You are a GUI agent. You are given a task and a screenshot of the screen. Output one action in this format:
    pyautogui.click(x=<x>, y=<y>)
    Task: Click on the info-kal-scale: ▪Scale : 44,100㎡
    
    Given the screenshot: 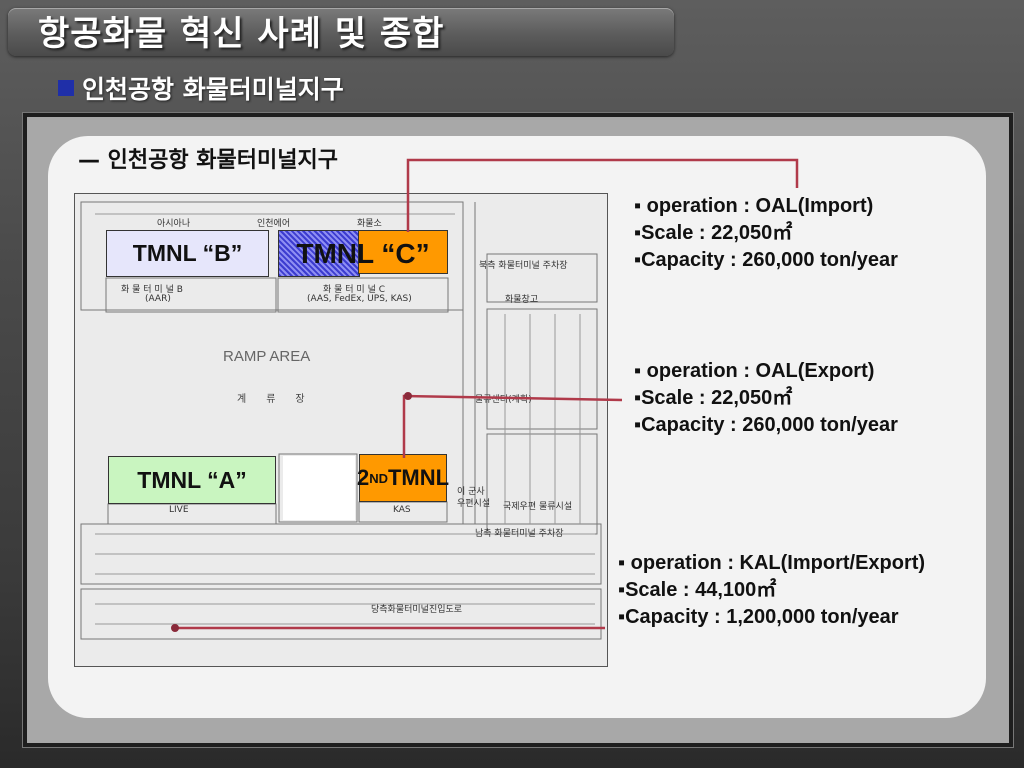 What is the action you would take?
    pyautogui.click(x=697, y=590)
    